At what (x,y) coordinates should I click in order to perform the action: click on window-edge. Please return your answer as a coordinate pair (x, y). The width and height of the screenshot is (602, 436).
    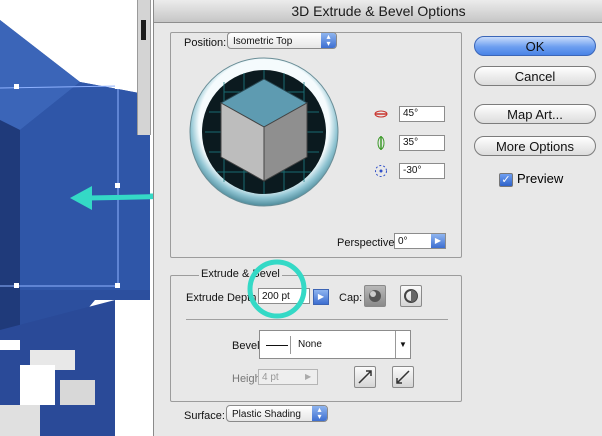
    Looking at the image, I should click on (144, 67).